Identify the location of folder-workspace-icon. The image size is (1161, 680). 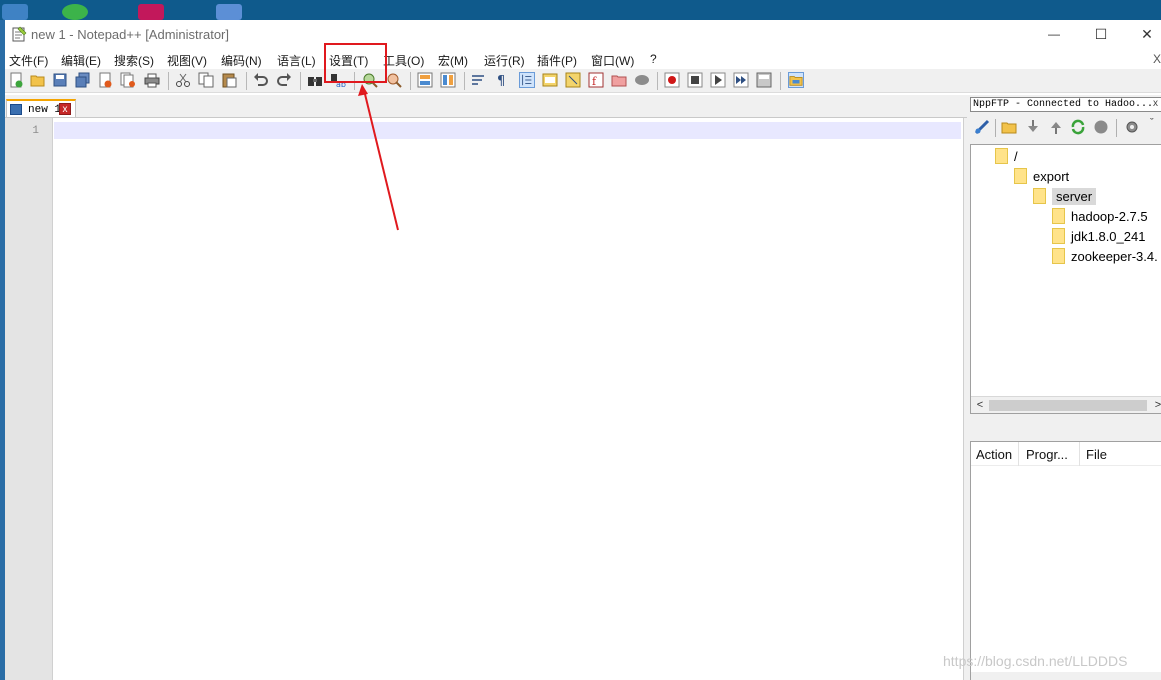
(619, 80).